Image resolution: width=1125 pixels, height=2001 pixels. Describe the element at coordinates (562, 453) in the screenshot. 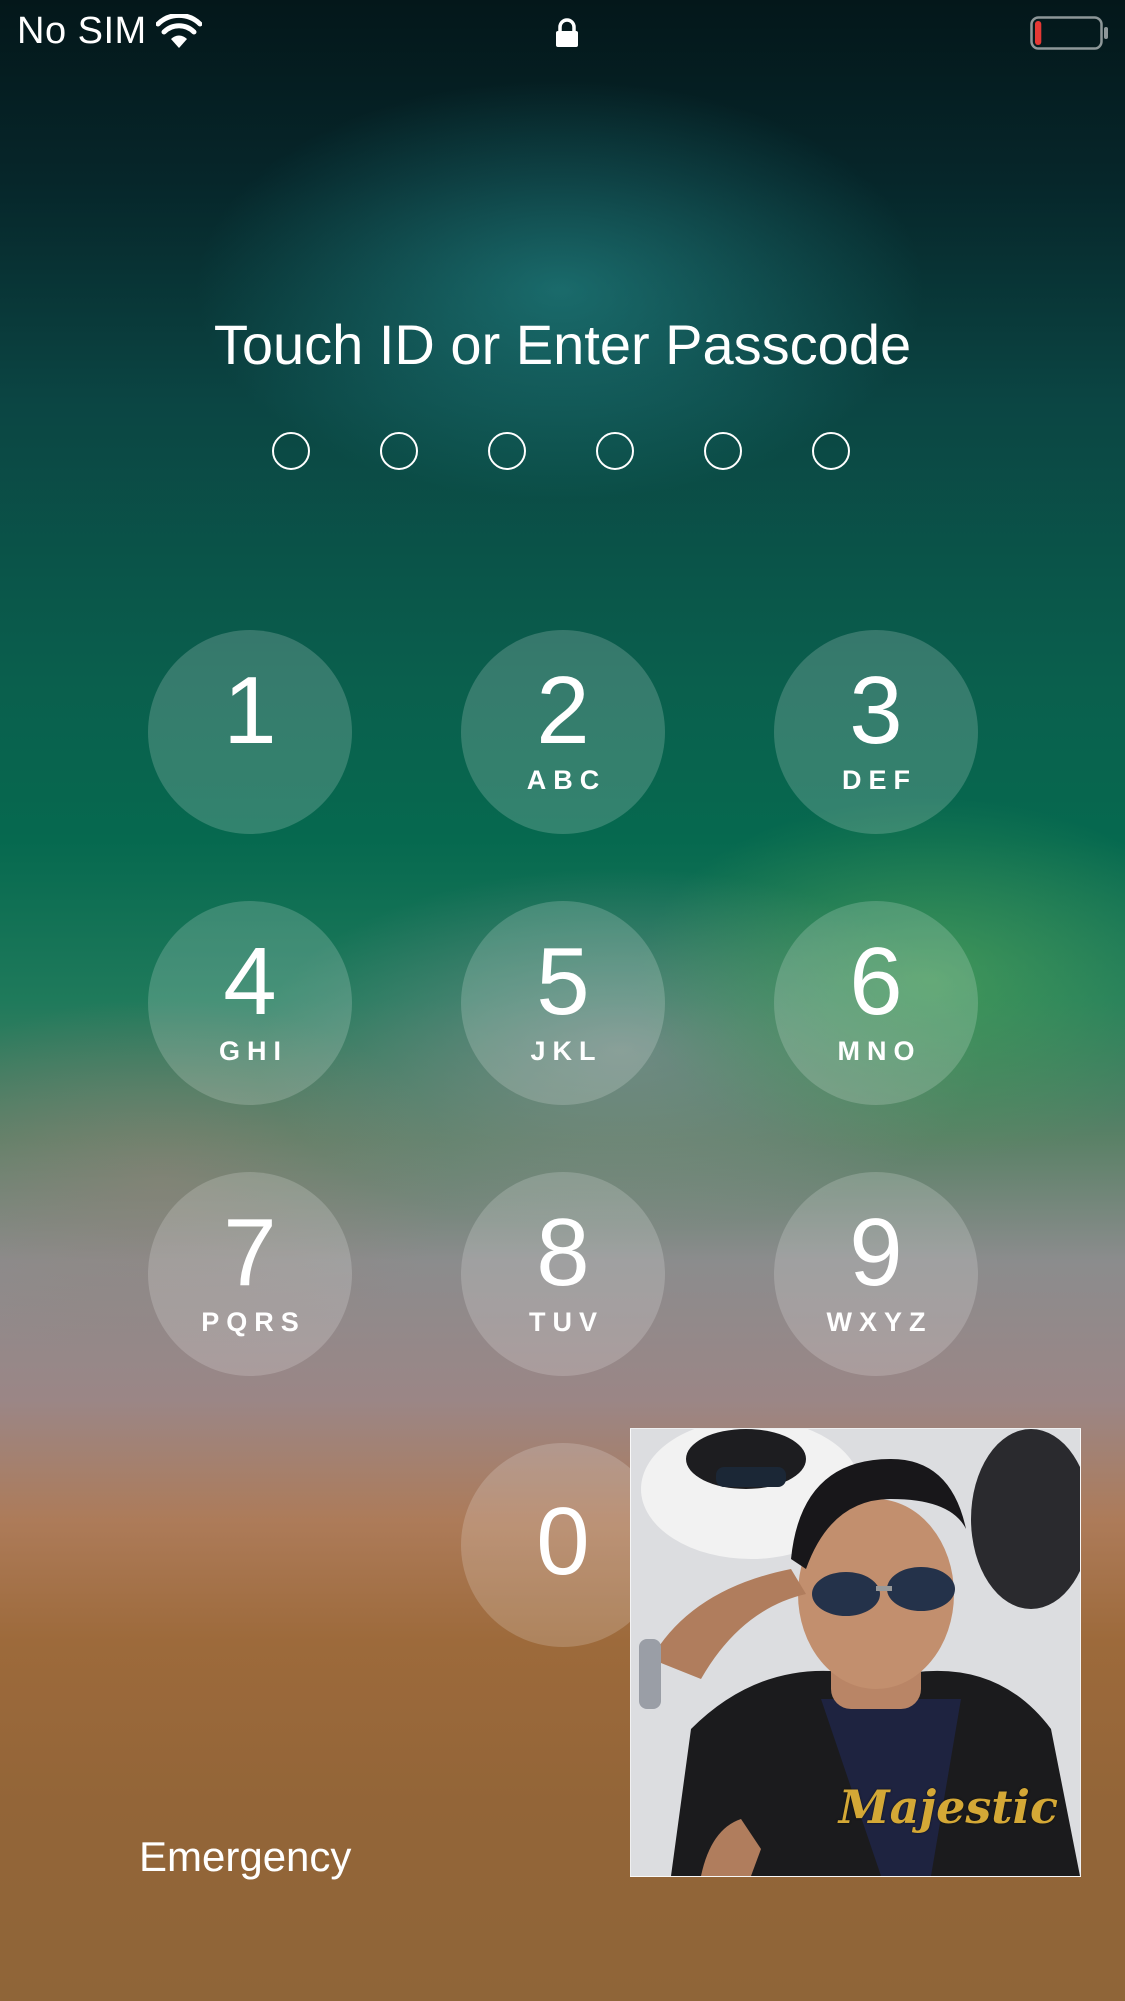

I see `passcode-dots` at that location.